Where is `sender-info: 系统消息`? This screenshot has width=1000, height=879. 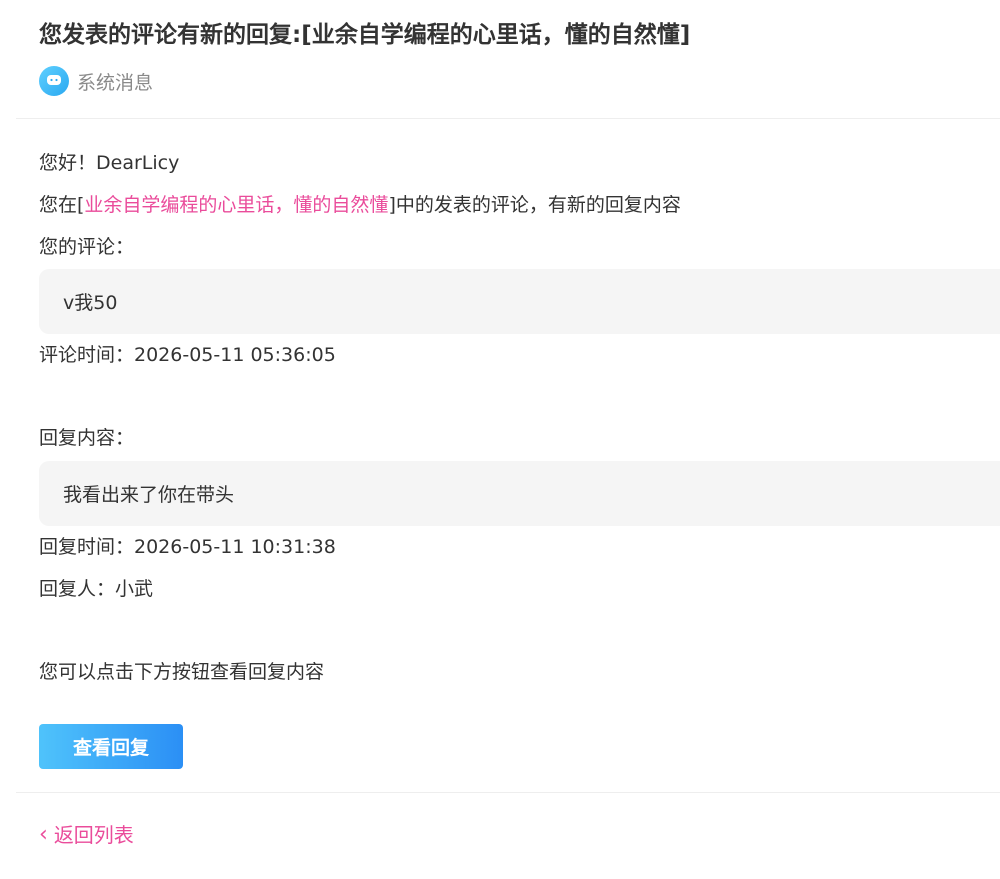 sender-info: 系统消息 is located at coordinates (96, 81).